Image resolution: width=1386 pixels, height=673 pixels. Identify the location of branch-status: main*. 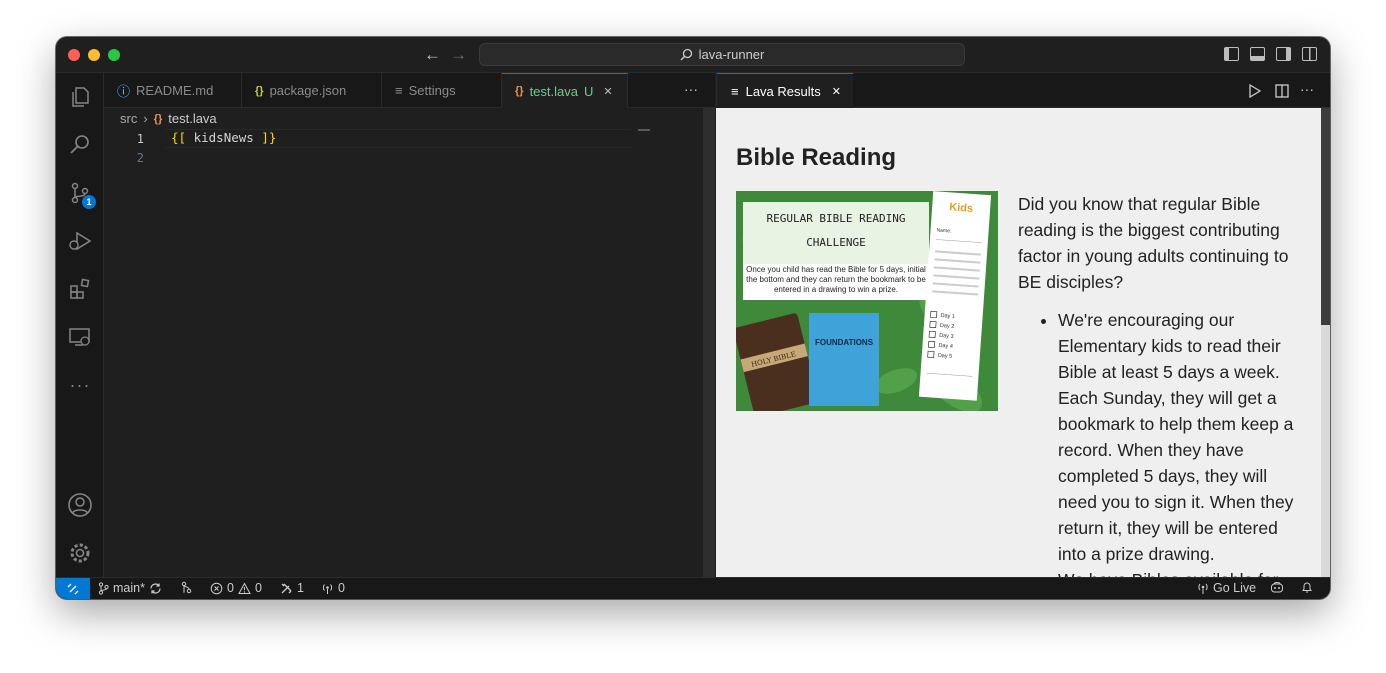
(130, 588).